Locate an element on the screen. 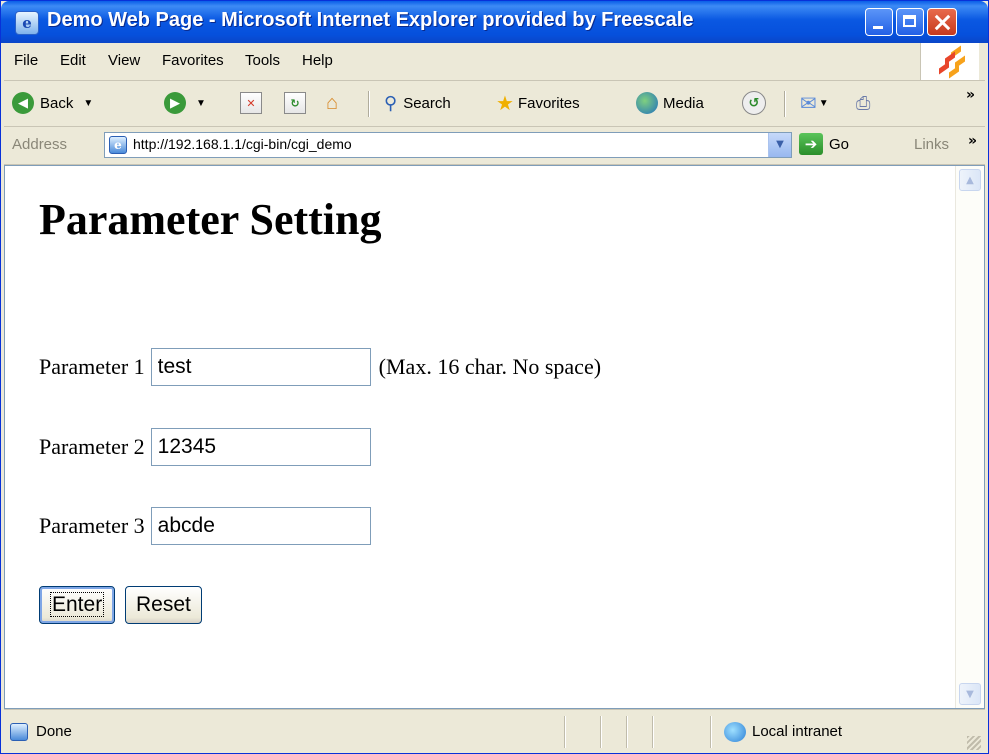  page-title: Parameter Setting is located at coordinates (210, 219).